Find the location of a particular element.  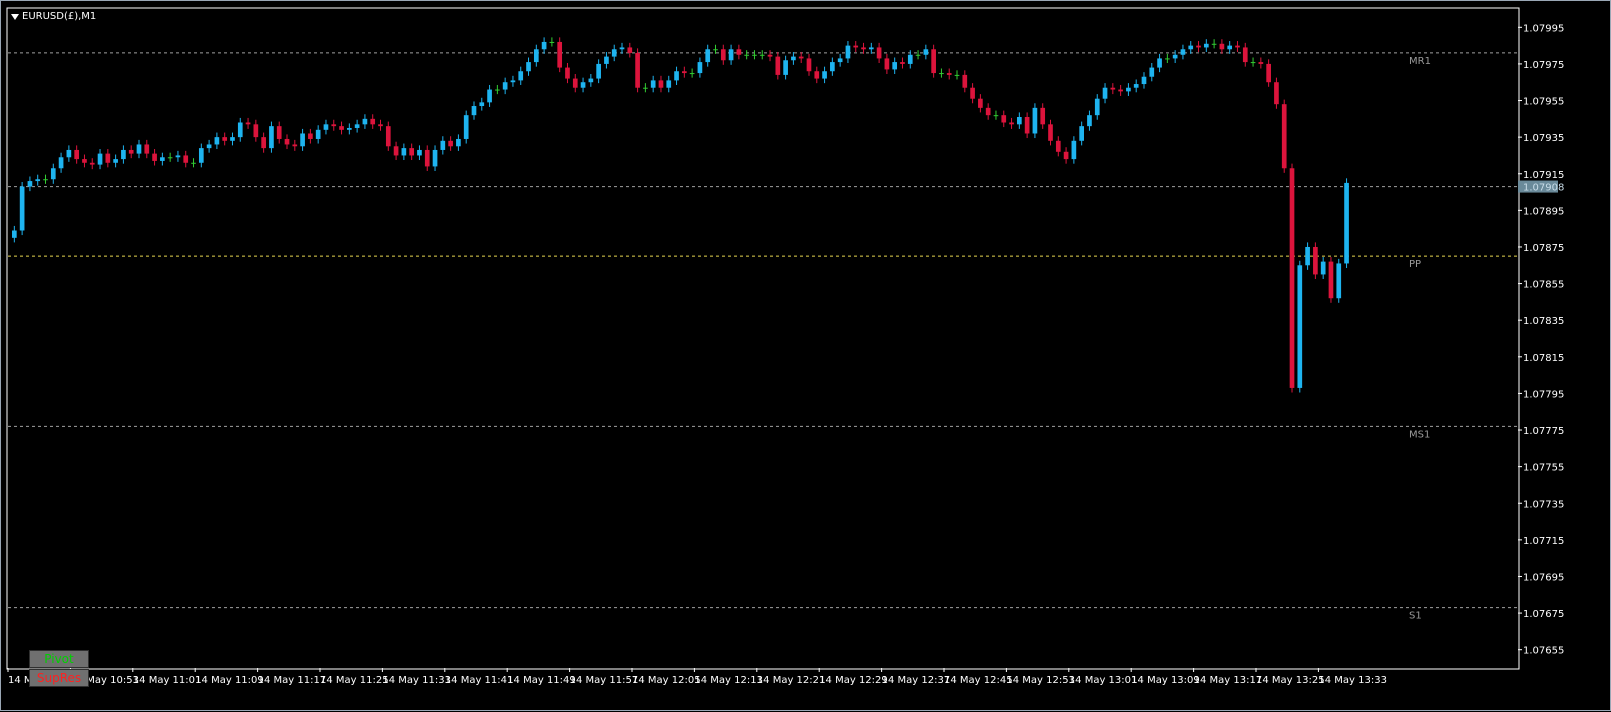

x-tick-label: 14 May 12:21 is located at coordinates (791, 680).